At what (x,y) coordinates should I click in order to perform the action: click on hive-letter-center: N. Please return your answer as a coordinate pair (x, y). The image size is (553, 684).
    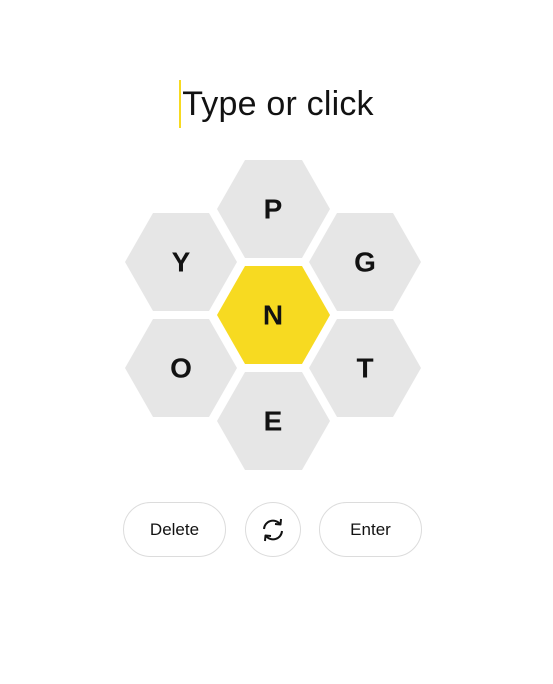
    Looking at the image, I should click on (273, 315).